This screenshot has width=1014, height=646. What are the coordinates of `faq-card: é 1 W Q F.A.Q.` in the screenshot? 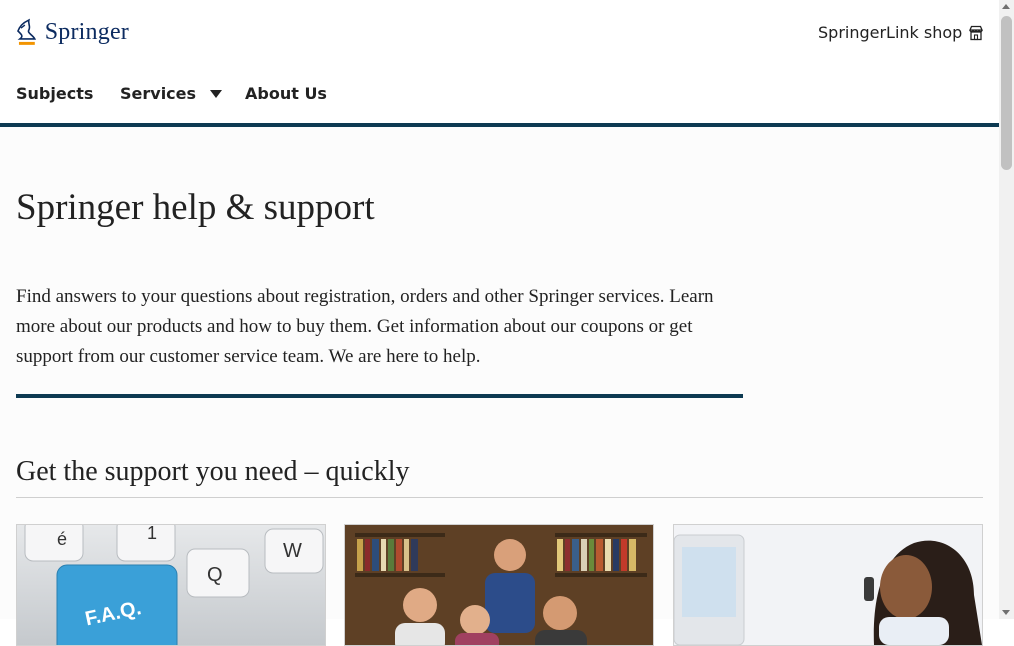 It's located at (171, 585).